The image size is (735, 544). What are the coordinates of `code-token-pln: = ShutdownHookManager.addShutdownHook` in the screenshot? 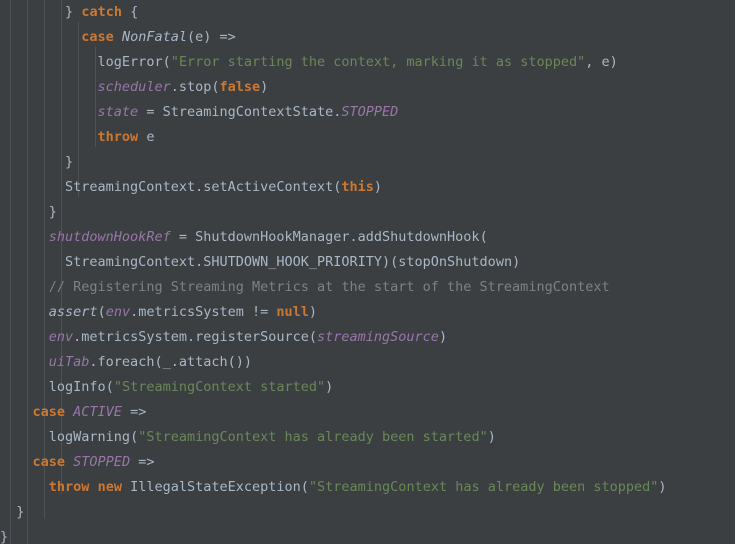 It's located at (325, 237).